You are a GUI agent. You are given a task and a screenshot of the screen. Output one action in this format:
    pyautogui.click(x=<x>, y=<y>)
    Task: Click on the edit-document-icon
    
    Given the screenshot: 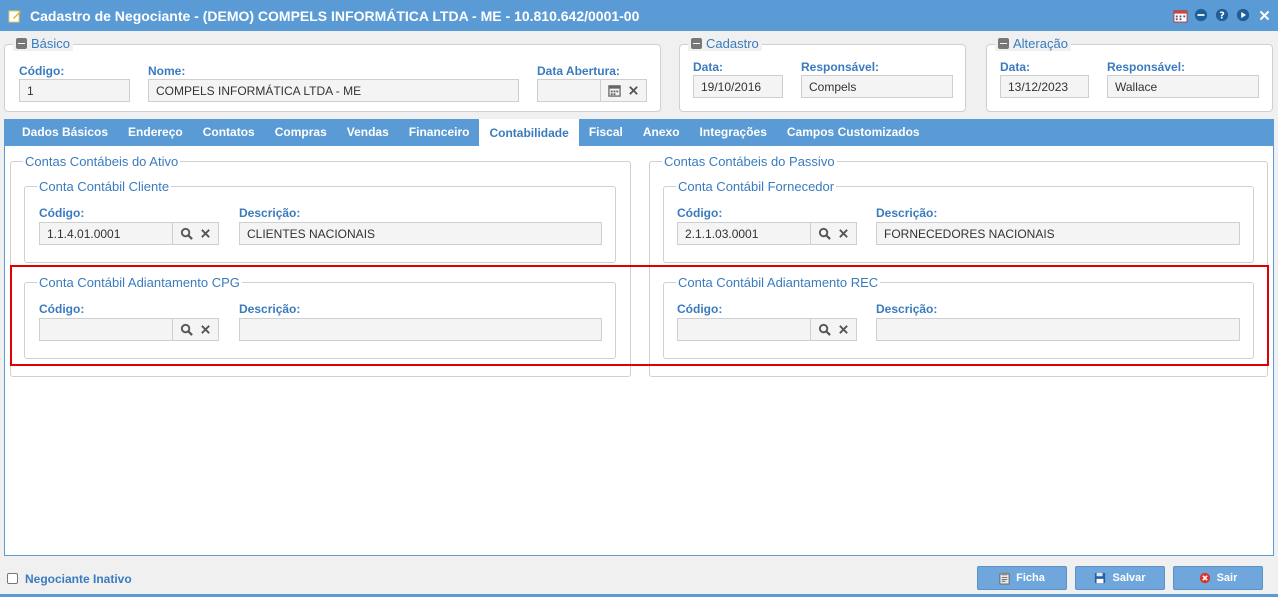 What is the action you would take?
    pyautogui.click(x=14, y=16)
    